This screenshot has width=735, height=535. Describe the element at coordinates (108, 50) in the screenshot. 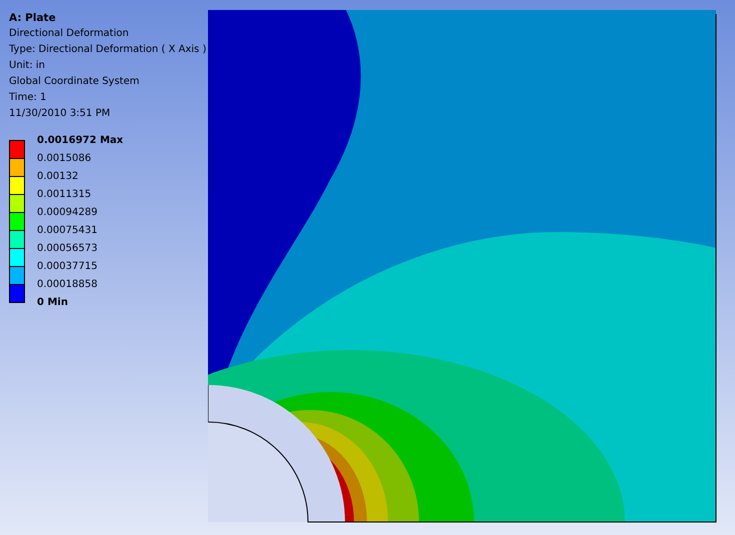

I see `result-info-text: Type: Directional Deformation ( X Axis )` at that location.